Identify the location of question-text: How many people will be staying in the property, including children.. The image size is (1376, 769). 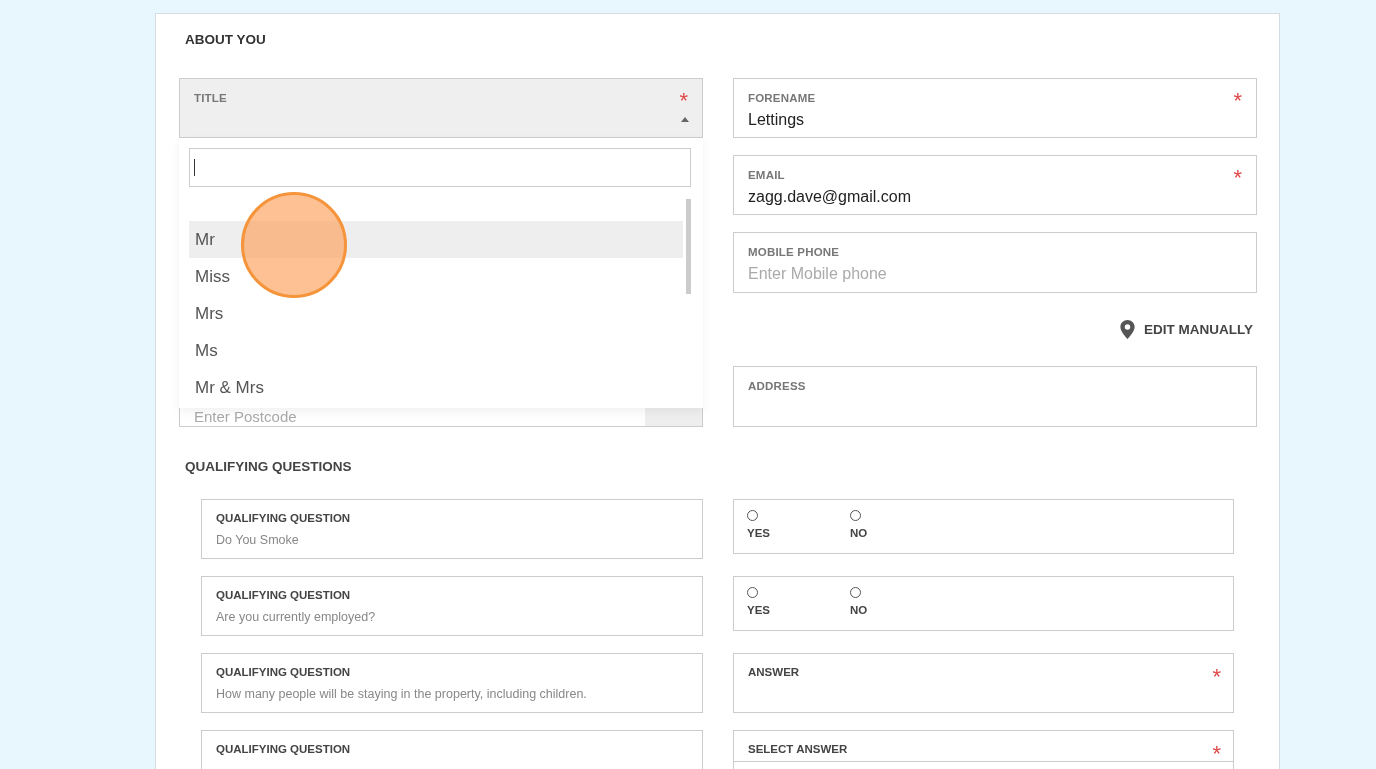
(402, 694).